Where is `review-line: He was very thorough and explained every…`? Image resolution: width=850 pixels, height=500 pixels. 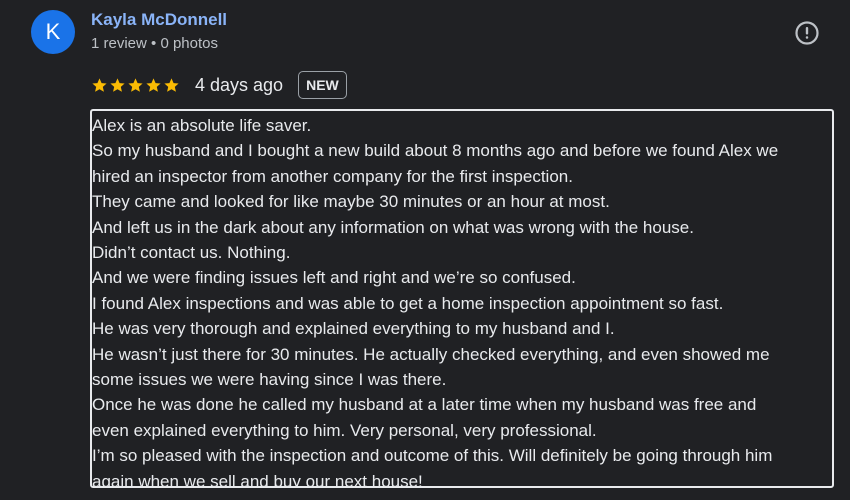 review-line: He was very thorough and explained every… is located at coordinates (353, 329).